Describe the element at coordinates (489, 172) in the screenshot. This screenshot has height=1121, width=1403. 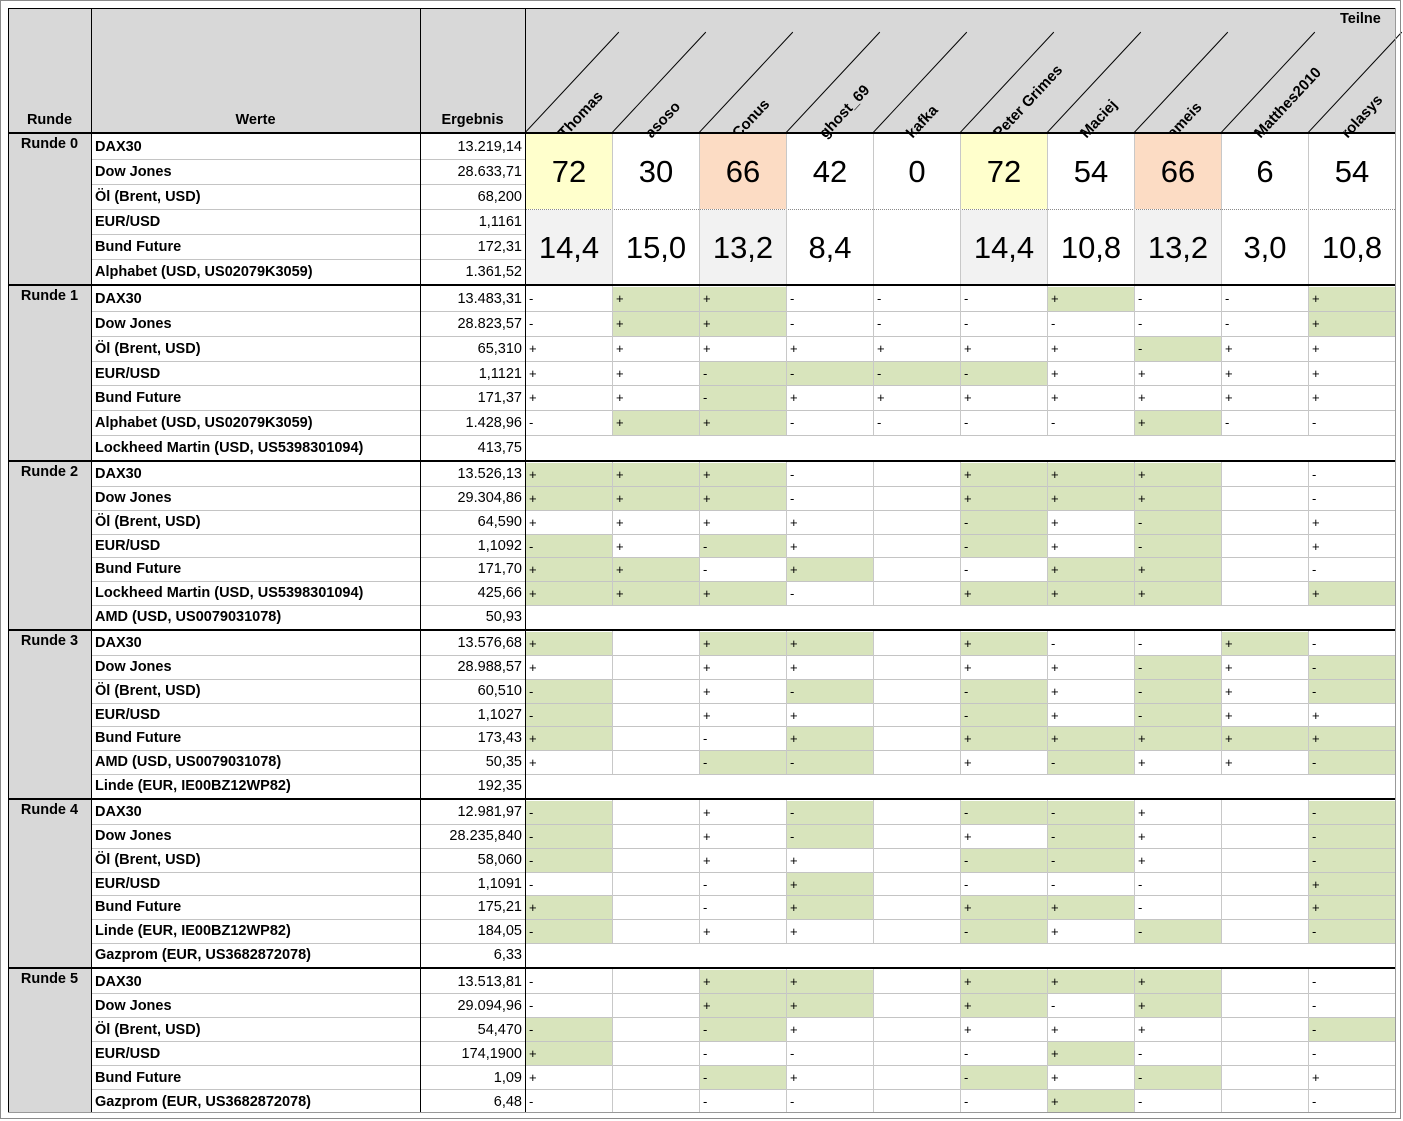
I see `result-value: 28.633,71` at that location.